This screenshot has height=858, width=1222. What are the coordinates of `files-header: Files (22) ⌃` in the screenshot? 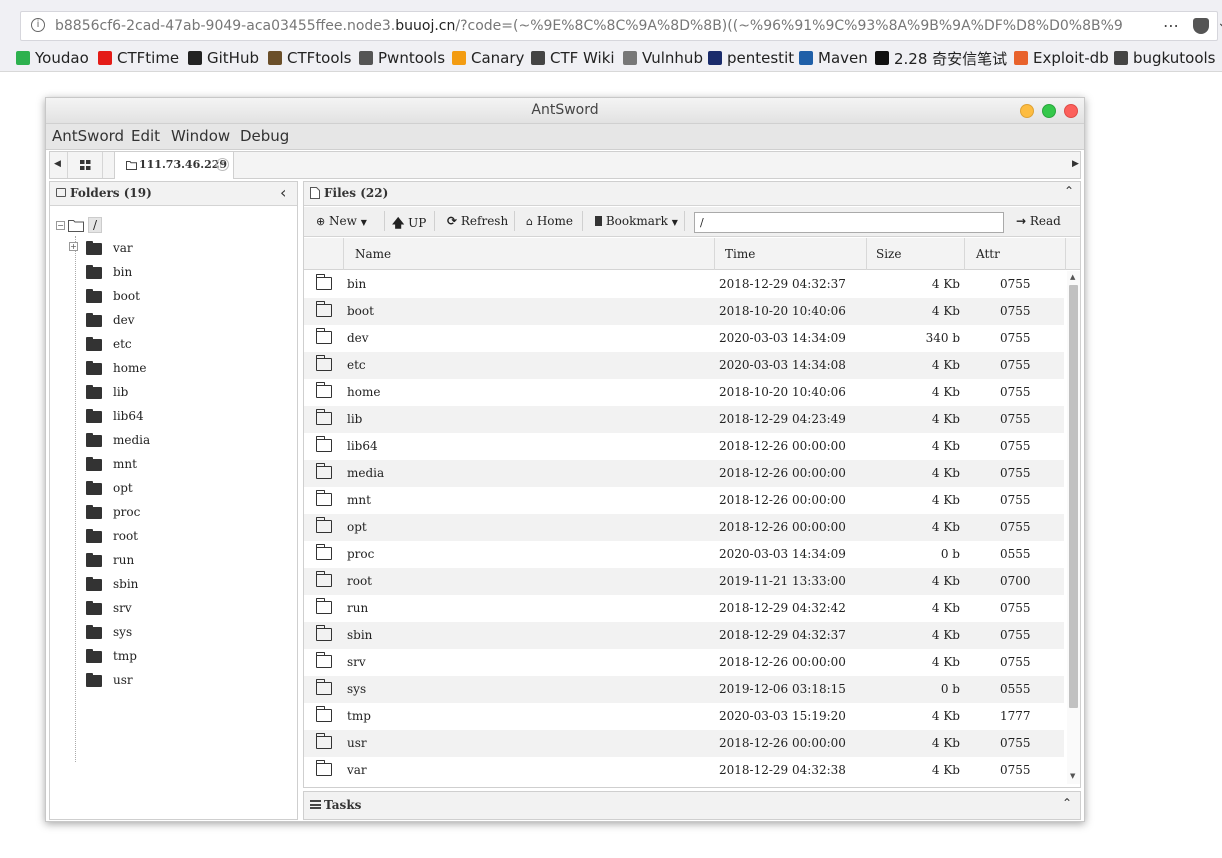 It's located at (692, 194).